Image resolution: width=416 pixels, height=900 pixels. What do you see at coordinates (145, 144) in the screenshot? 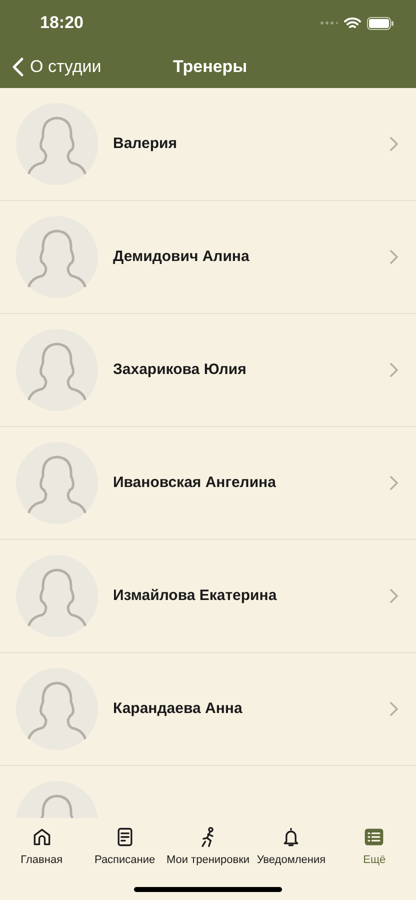
I see `trainer-name: Валерия` at bounding box center [145, 144].